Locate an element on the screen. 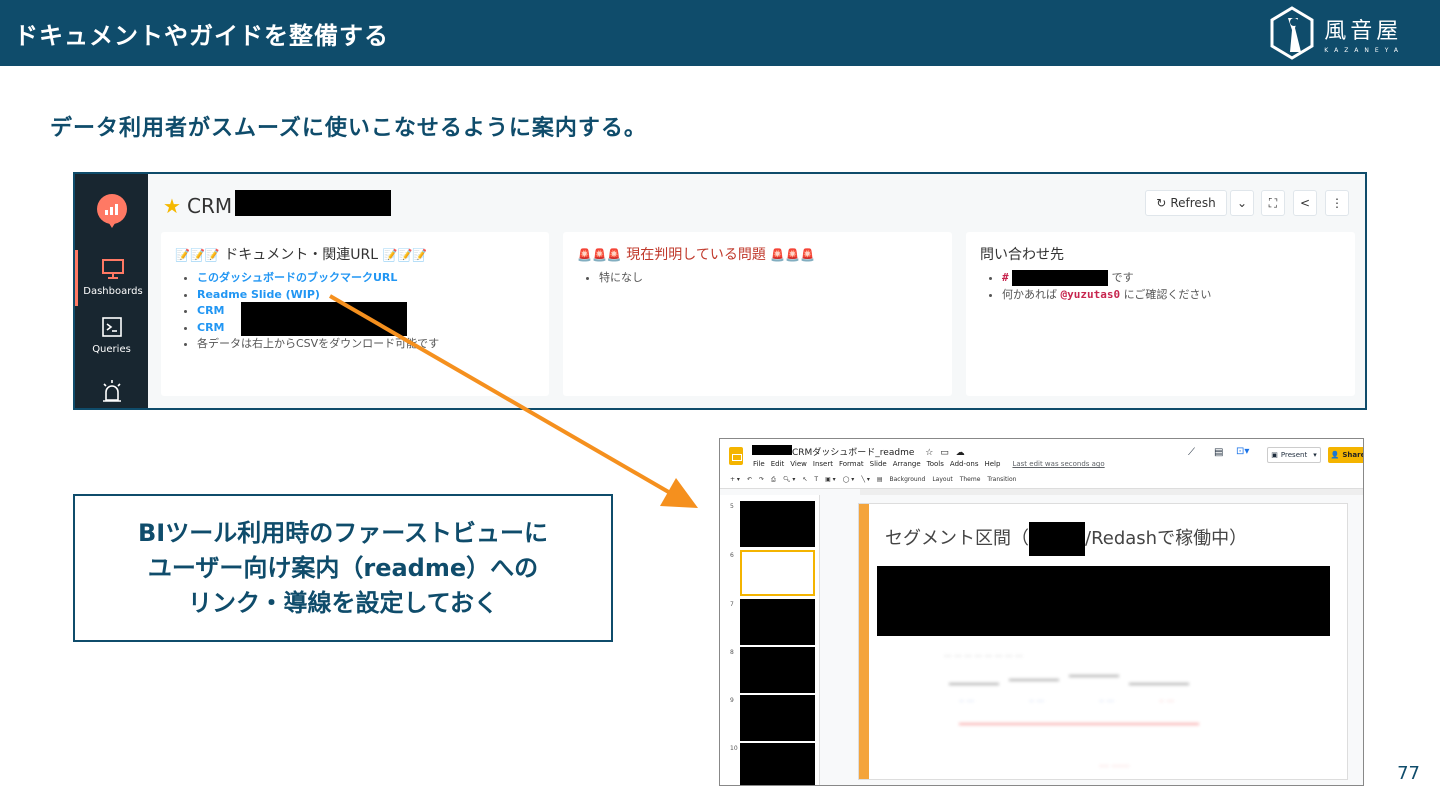  monitor-icon is located at coordinates (113, 269).